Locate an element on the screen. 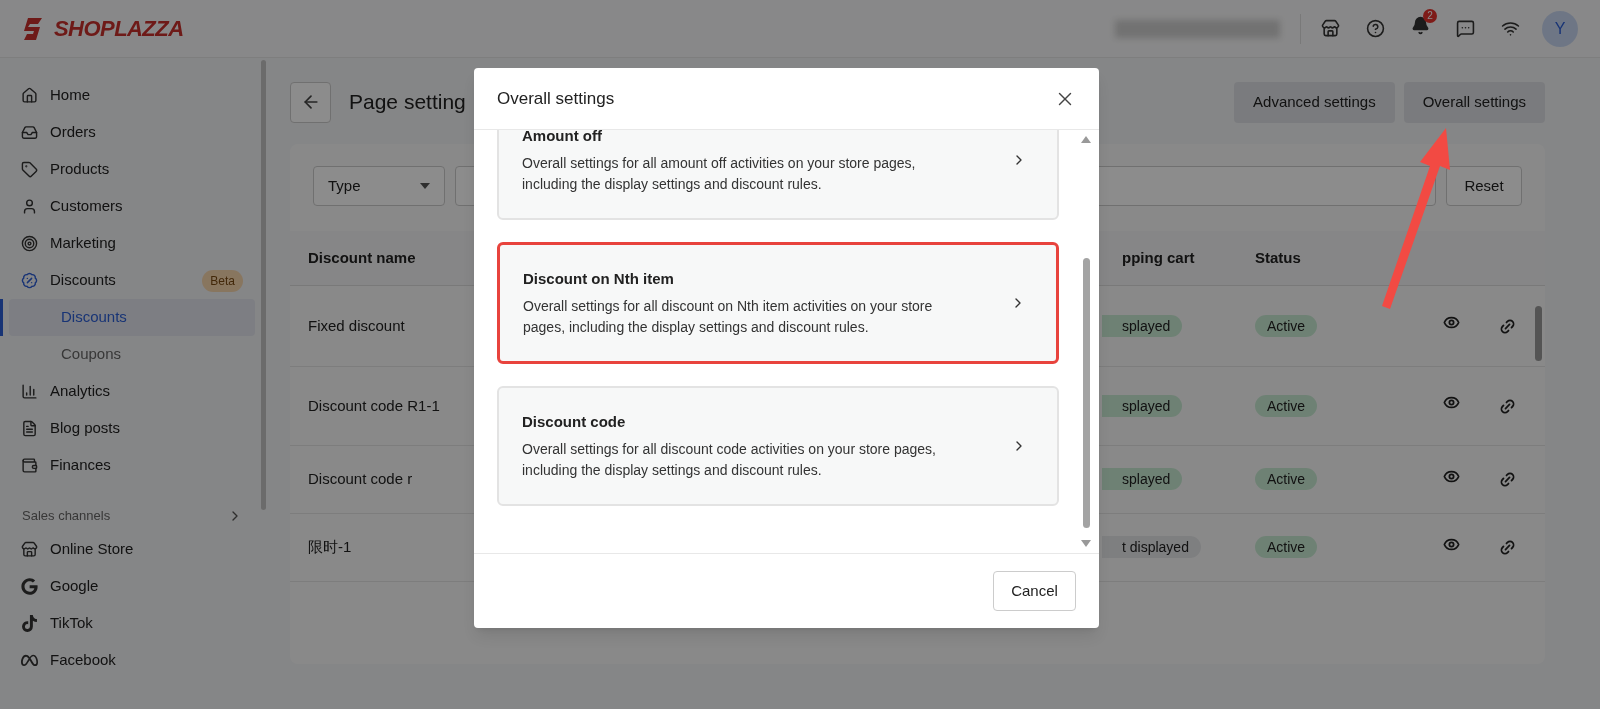 The width and height of the screenshot is (1600, 709). table-cell: Fixed discount is located at coordinates (356, 325).